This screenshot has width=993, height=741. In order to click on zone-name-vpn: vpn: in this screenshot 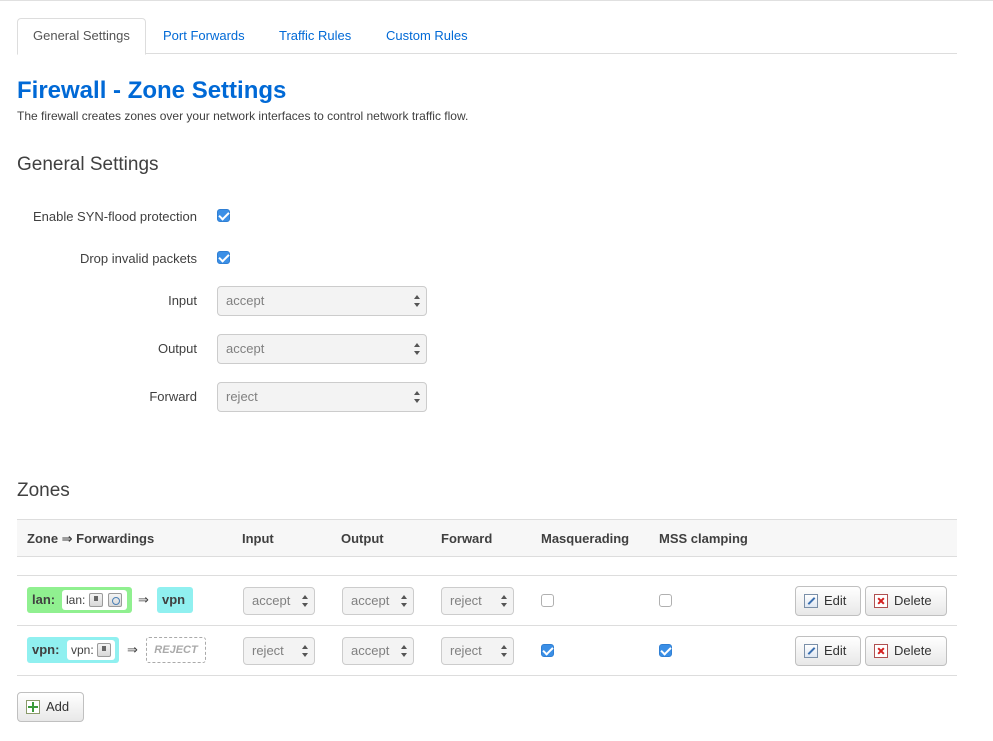, I will do `click(46, 649)`.